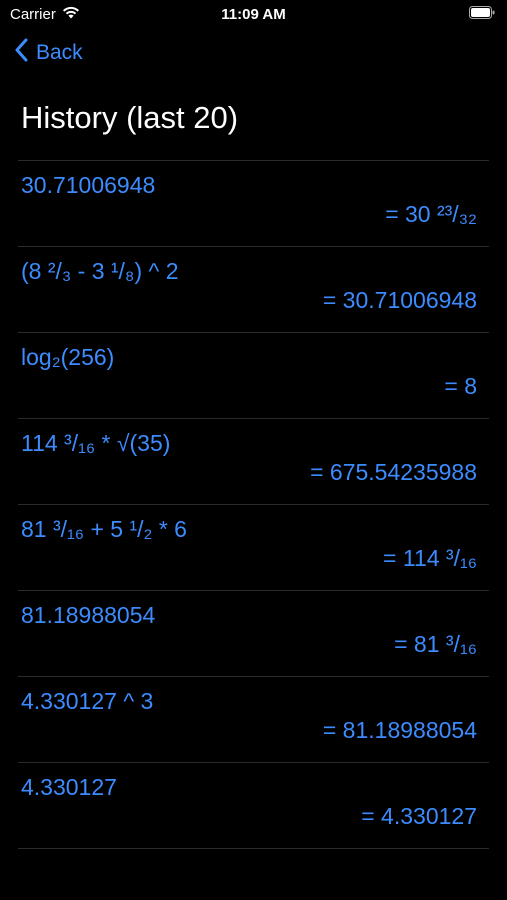  What do you see at coordinates (68, 357) in the screenshot?
I see `history-expression: log₂(256)` at bounding box center [68, 357].